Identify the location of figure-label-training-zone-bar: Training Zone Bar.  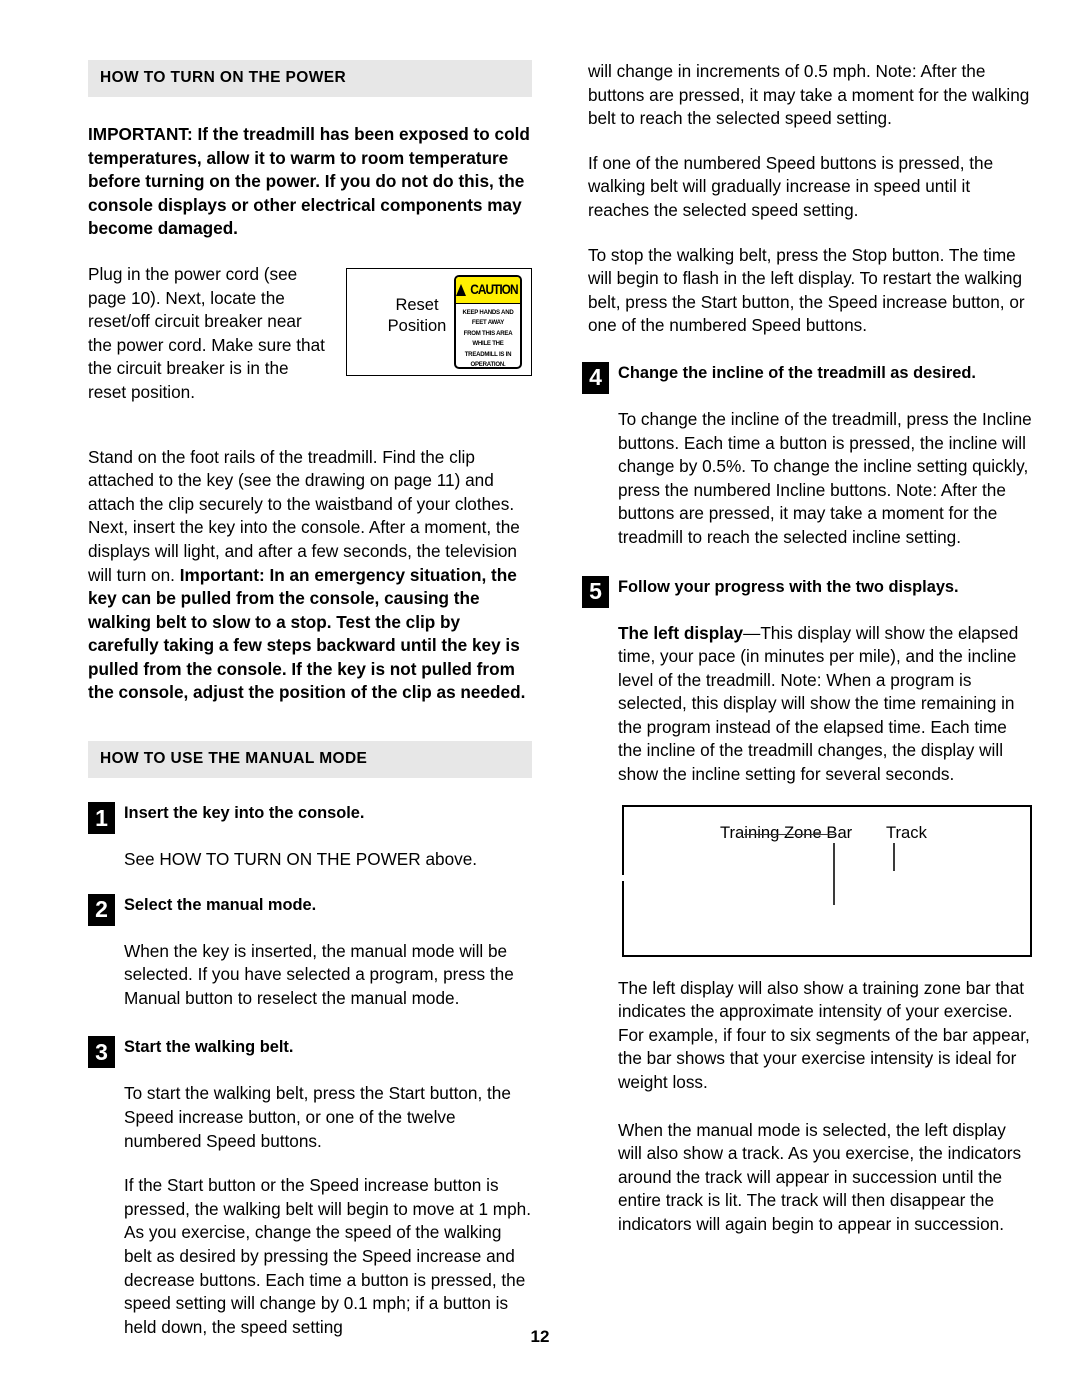
(786, 832).